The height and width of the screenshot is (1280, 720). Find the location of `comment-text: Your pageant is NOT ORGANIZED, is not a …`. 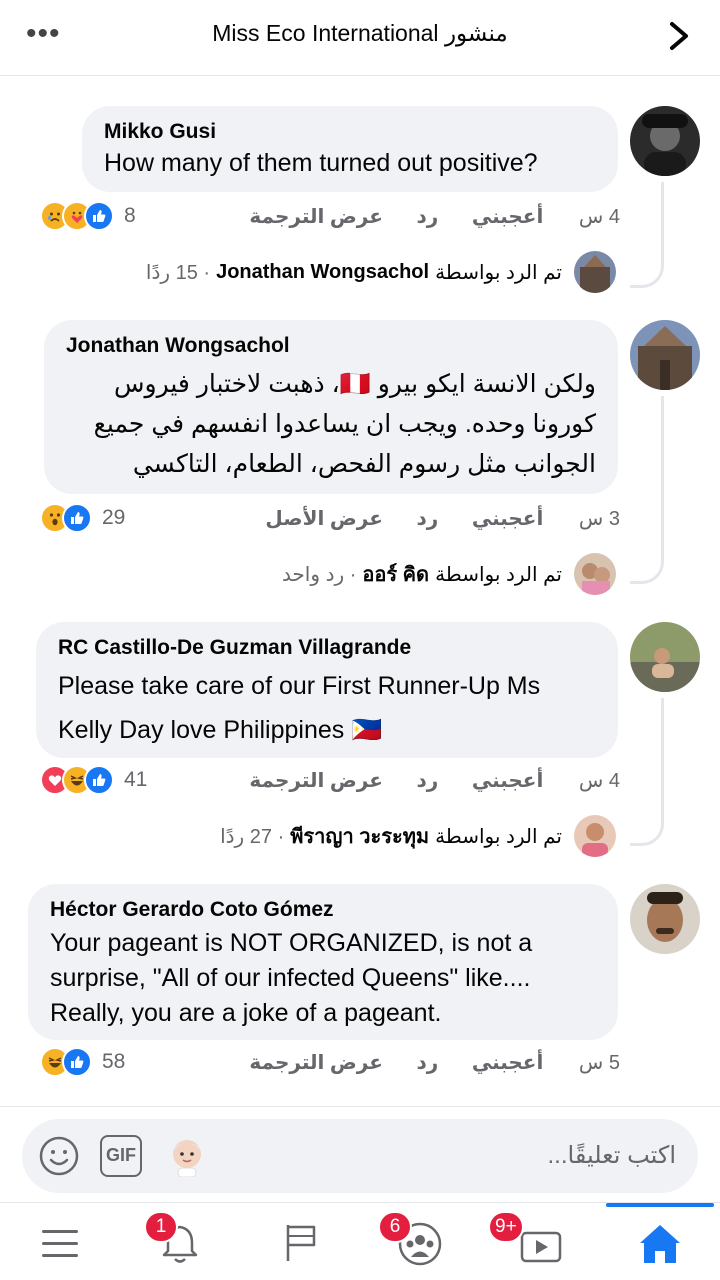

comment-text: Your pageant is NOT ORGANIZED, is not a … is located at coordinates (291, 978).